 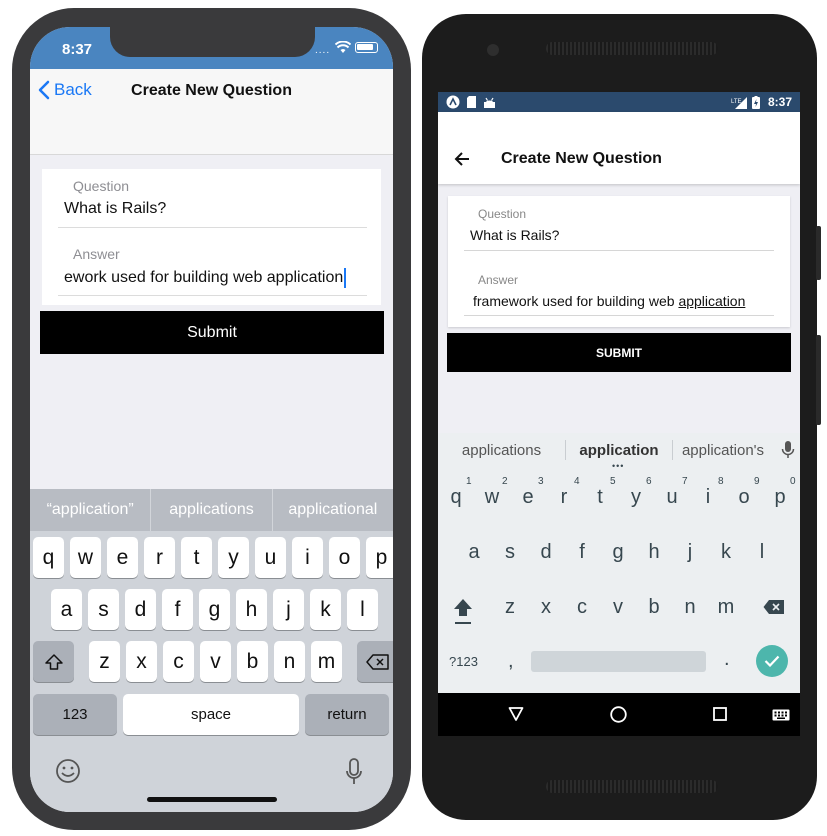 What do you see at coordinates (818, 380) in the screenshot?
I see `android-volume-button` at bounding box center [818, 380].